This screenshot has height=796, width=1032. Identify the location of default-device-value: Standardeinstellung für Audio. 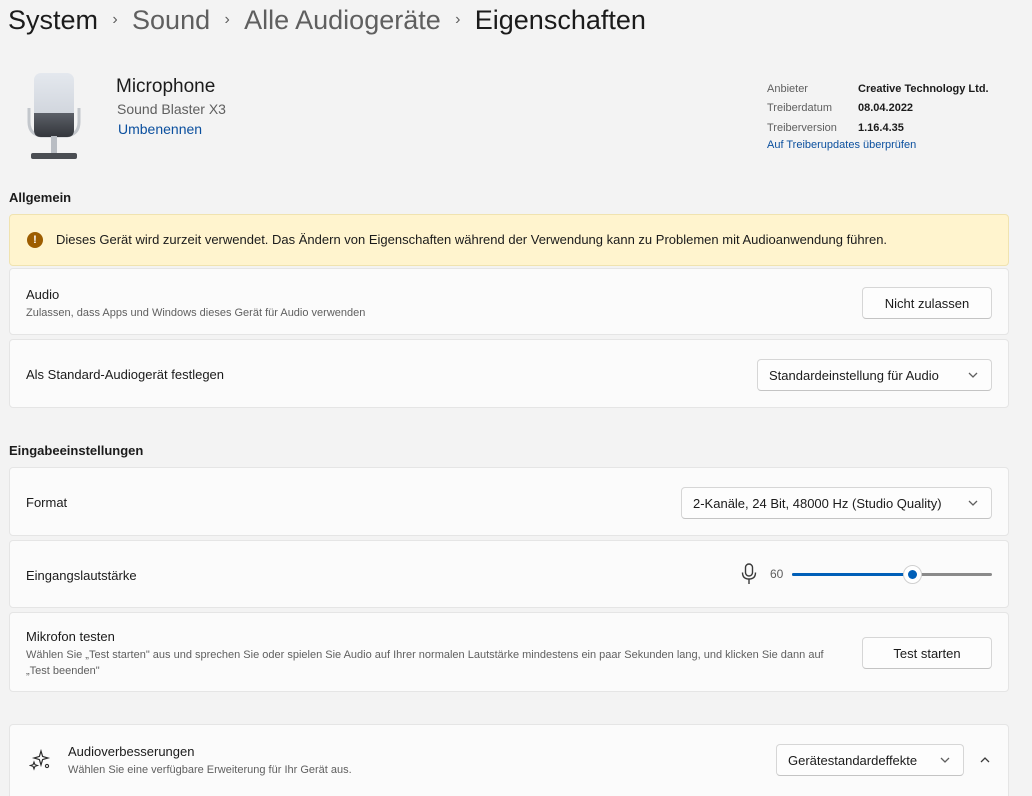
(854, 375).